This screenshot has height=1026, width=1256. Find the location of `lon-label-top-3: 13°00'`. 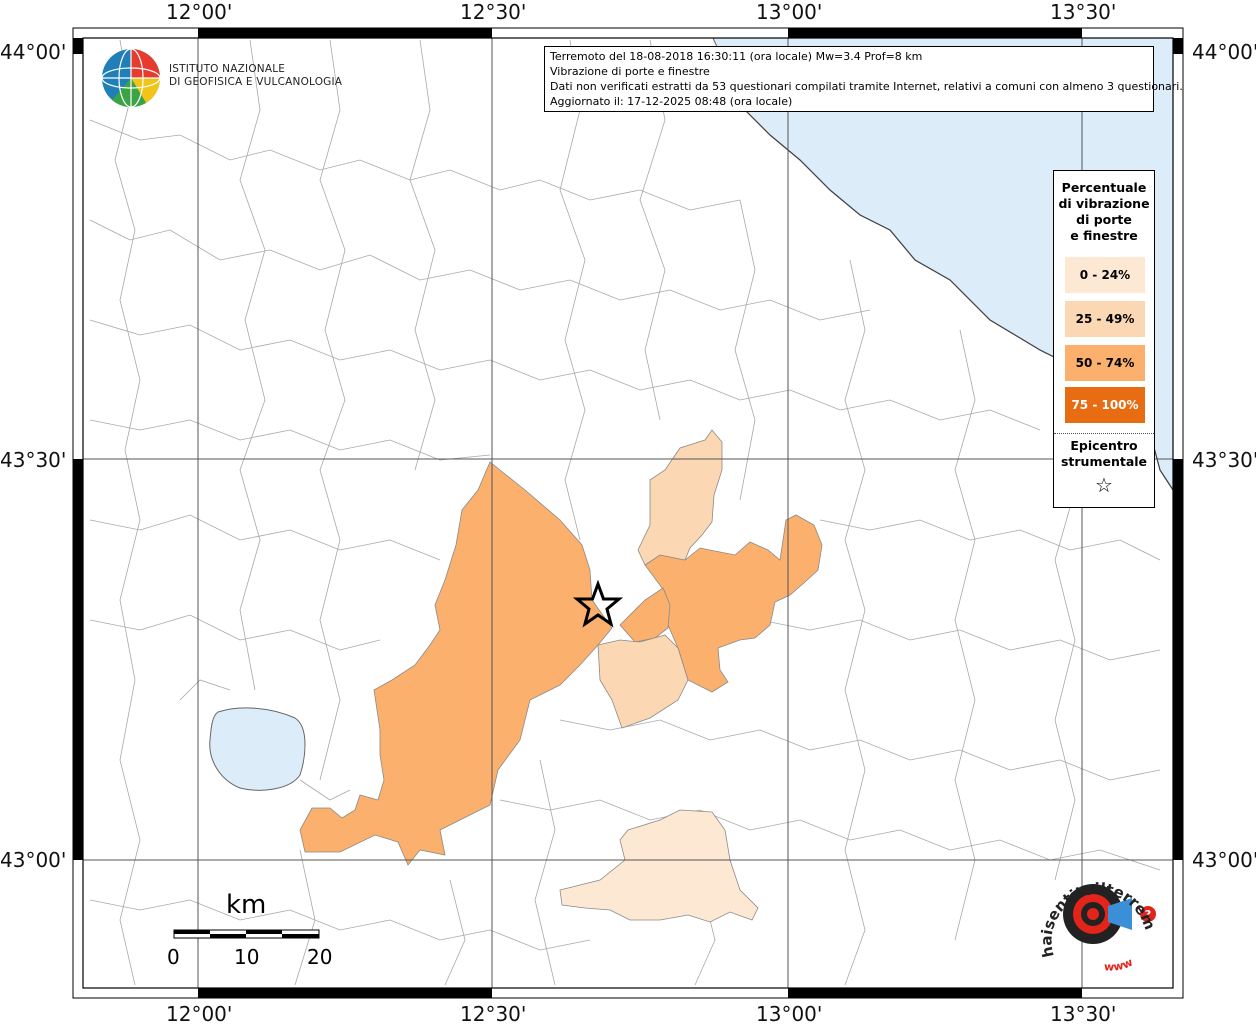

lon-label-top-3: 13°00' is located at coordinates (789, 12).